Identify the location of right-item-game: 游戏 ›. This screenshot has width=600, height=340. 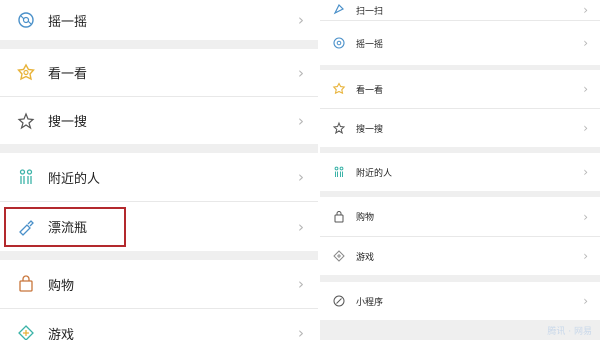
(460, 256).